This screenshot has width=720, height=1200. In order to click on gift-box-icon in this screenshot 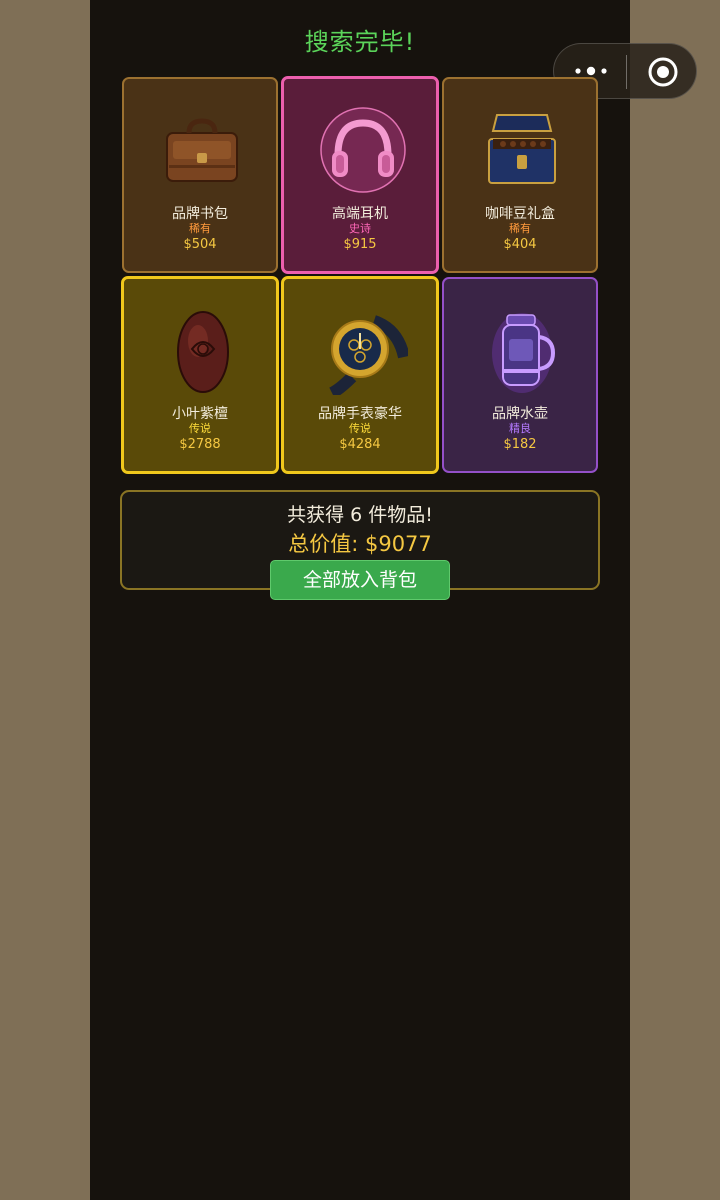, I will do `click(522, 149)`.